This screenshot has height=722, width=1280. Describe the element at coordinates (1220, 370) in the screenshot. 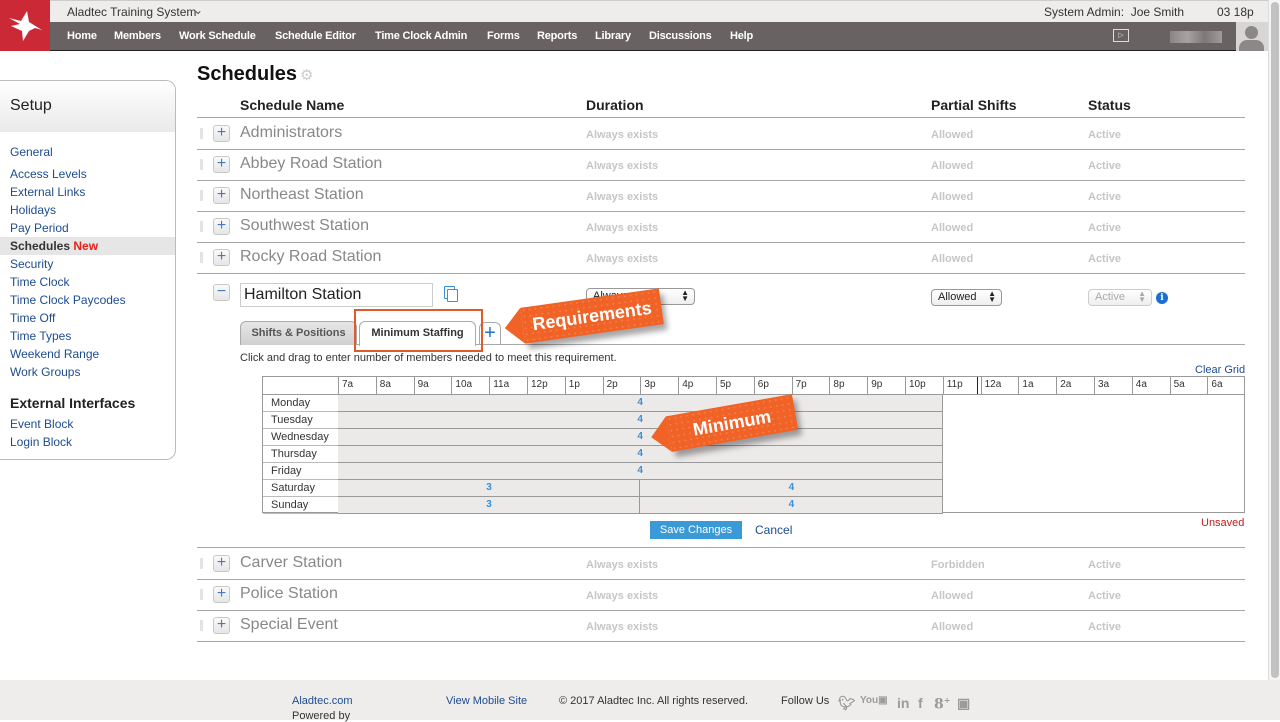

I see `clear-grid-link: Clear Grid` at that location.